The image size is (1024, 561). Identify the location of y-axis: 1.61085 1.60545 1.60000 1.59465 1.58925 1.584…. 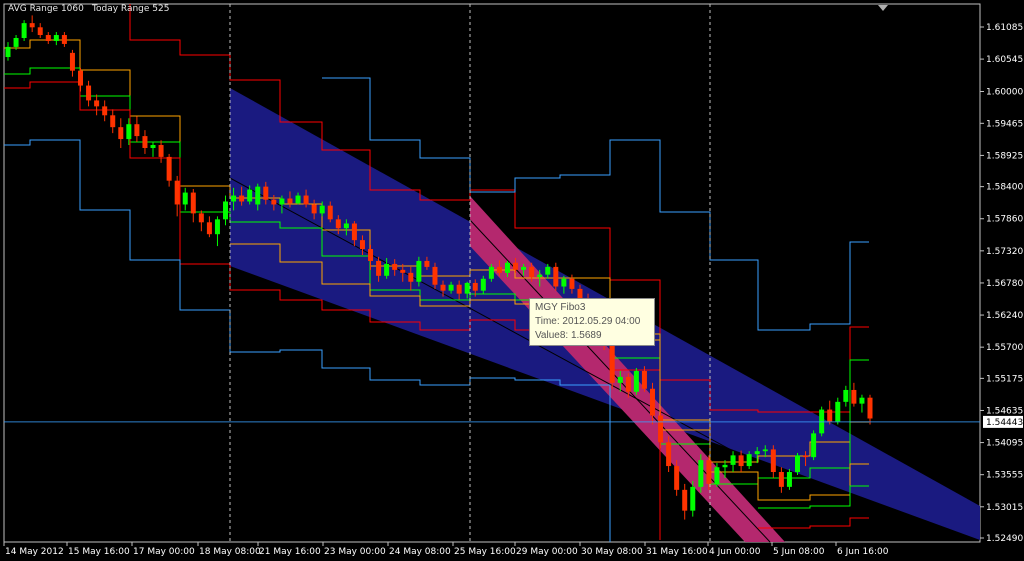
(1001, 283).